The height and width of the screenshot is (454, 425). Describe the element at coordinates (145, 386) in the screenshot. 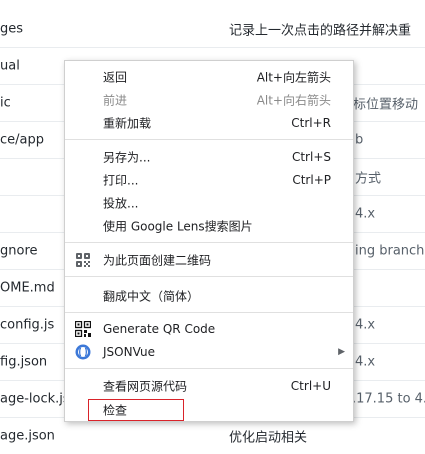

I see `menu-item-label: 查看网页源代码` at that location.